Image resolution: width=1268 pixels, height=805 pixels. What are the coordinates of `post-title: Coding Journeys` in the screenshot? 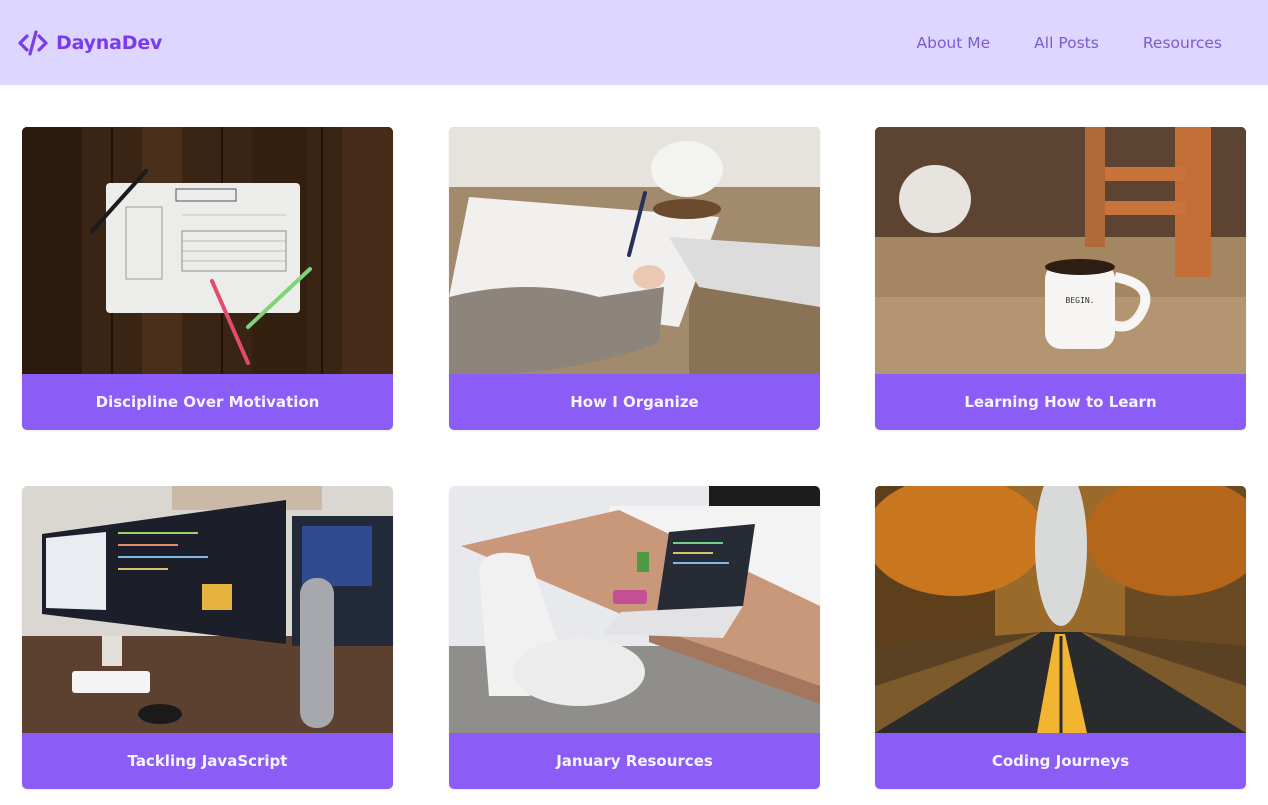 It's located at (1060, 761).